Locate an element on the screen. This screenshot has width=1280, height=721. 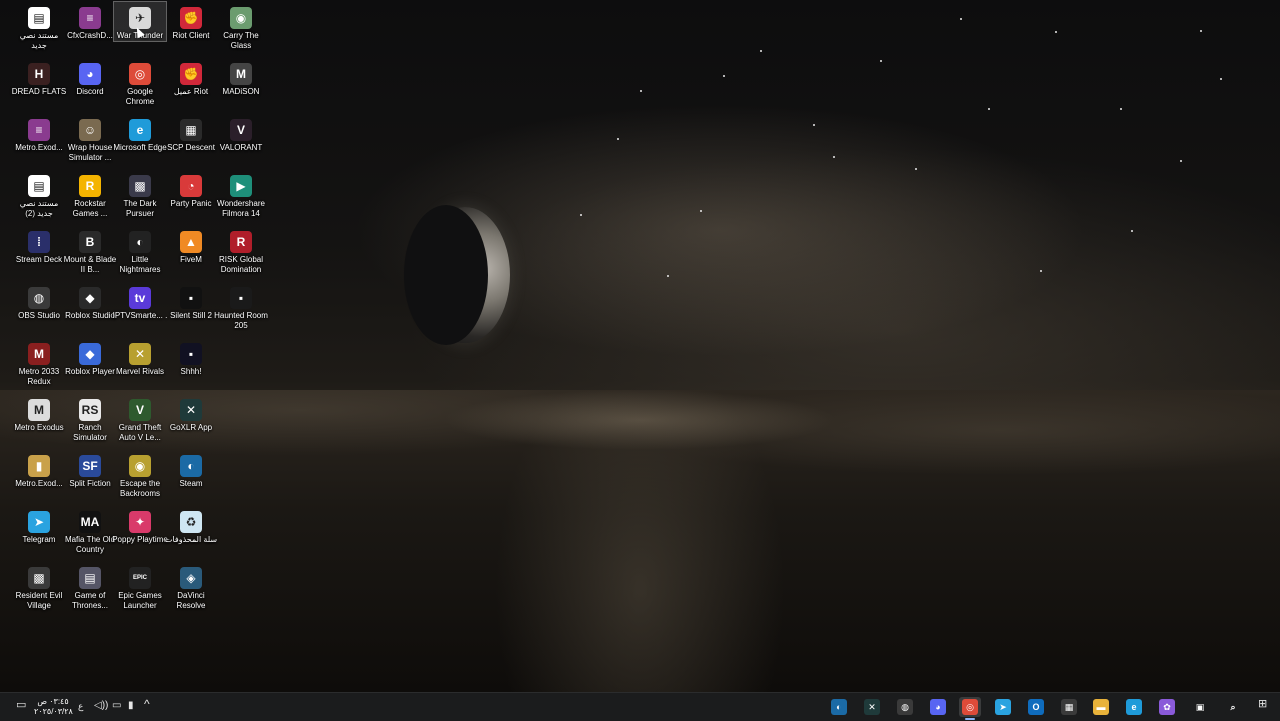
desktop-icon: ◈ DaVinci Resolve is located at coordinates (191, 586).